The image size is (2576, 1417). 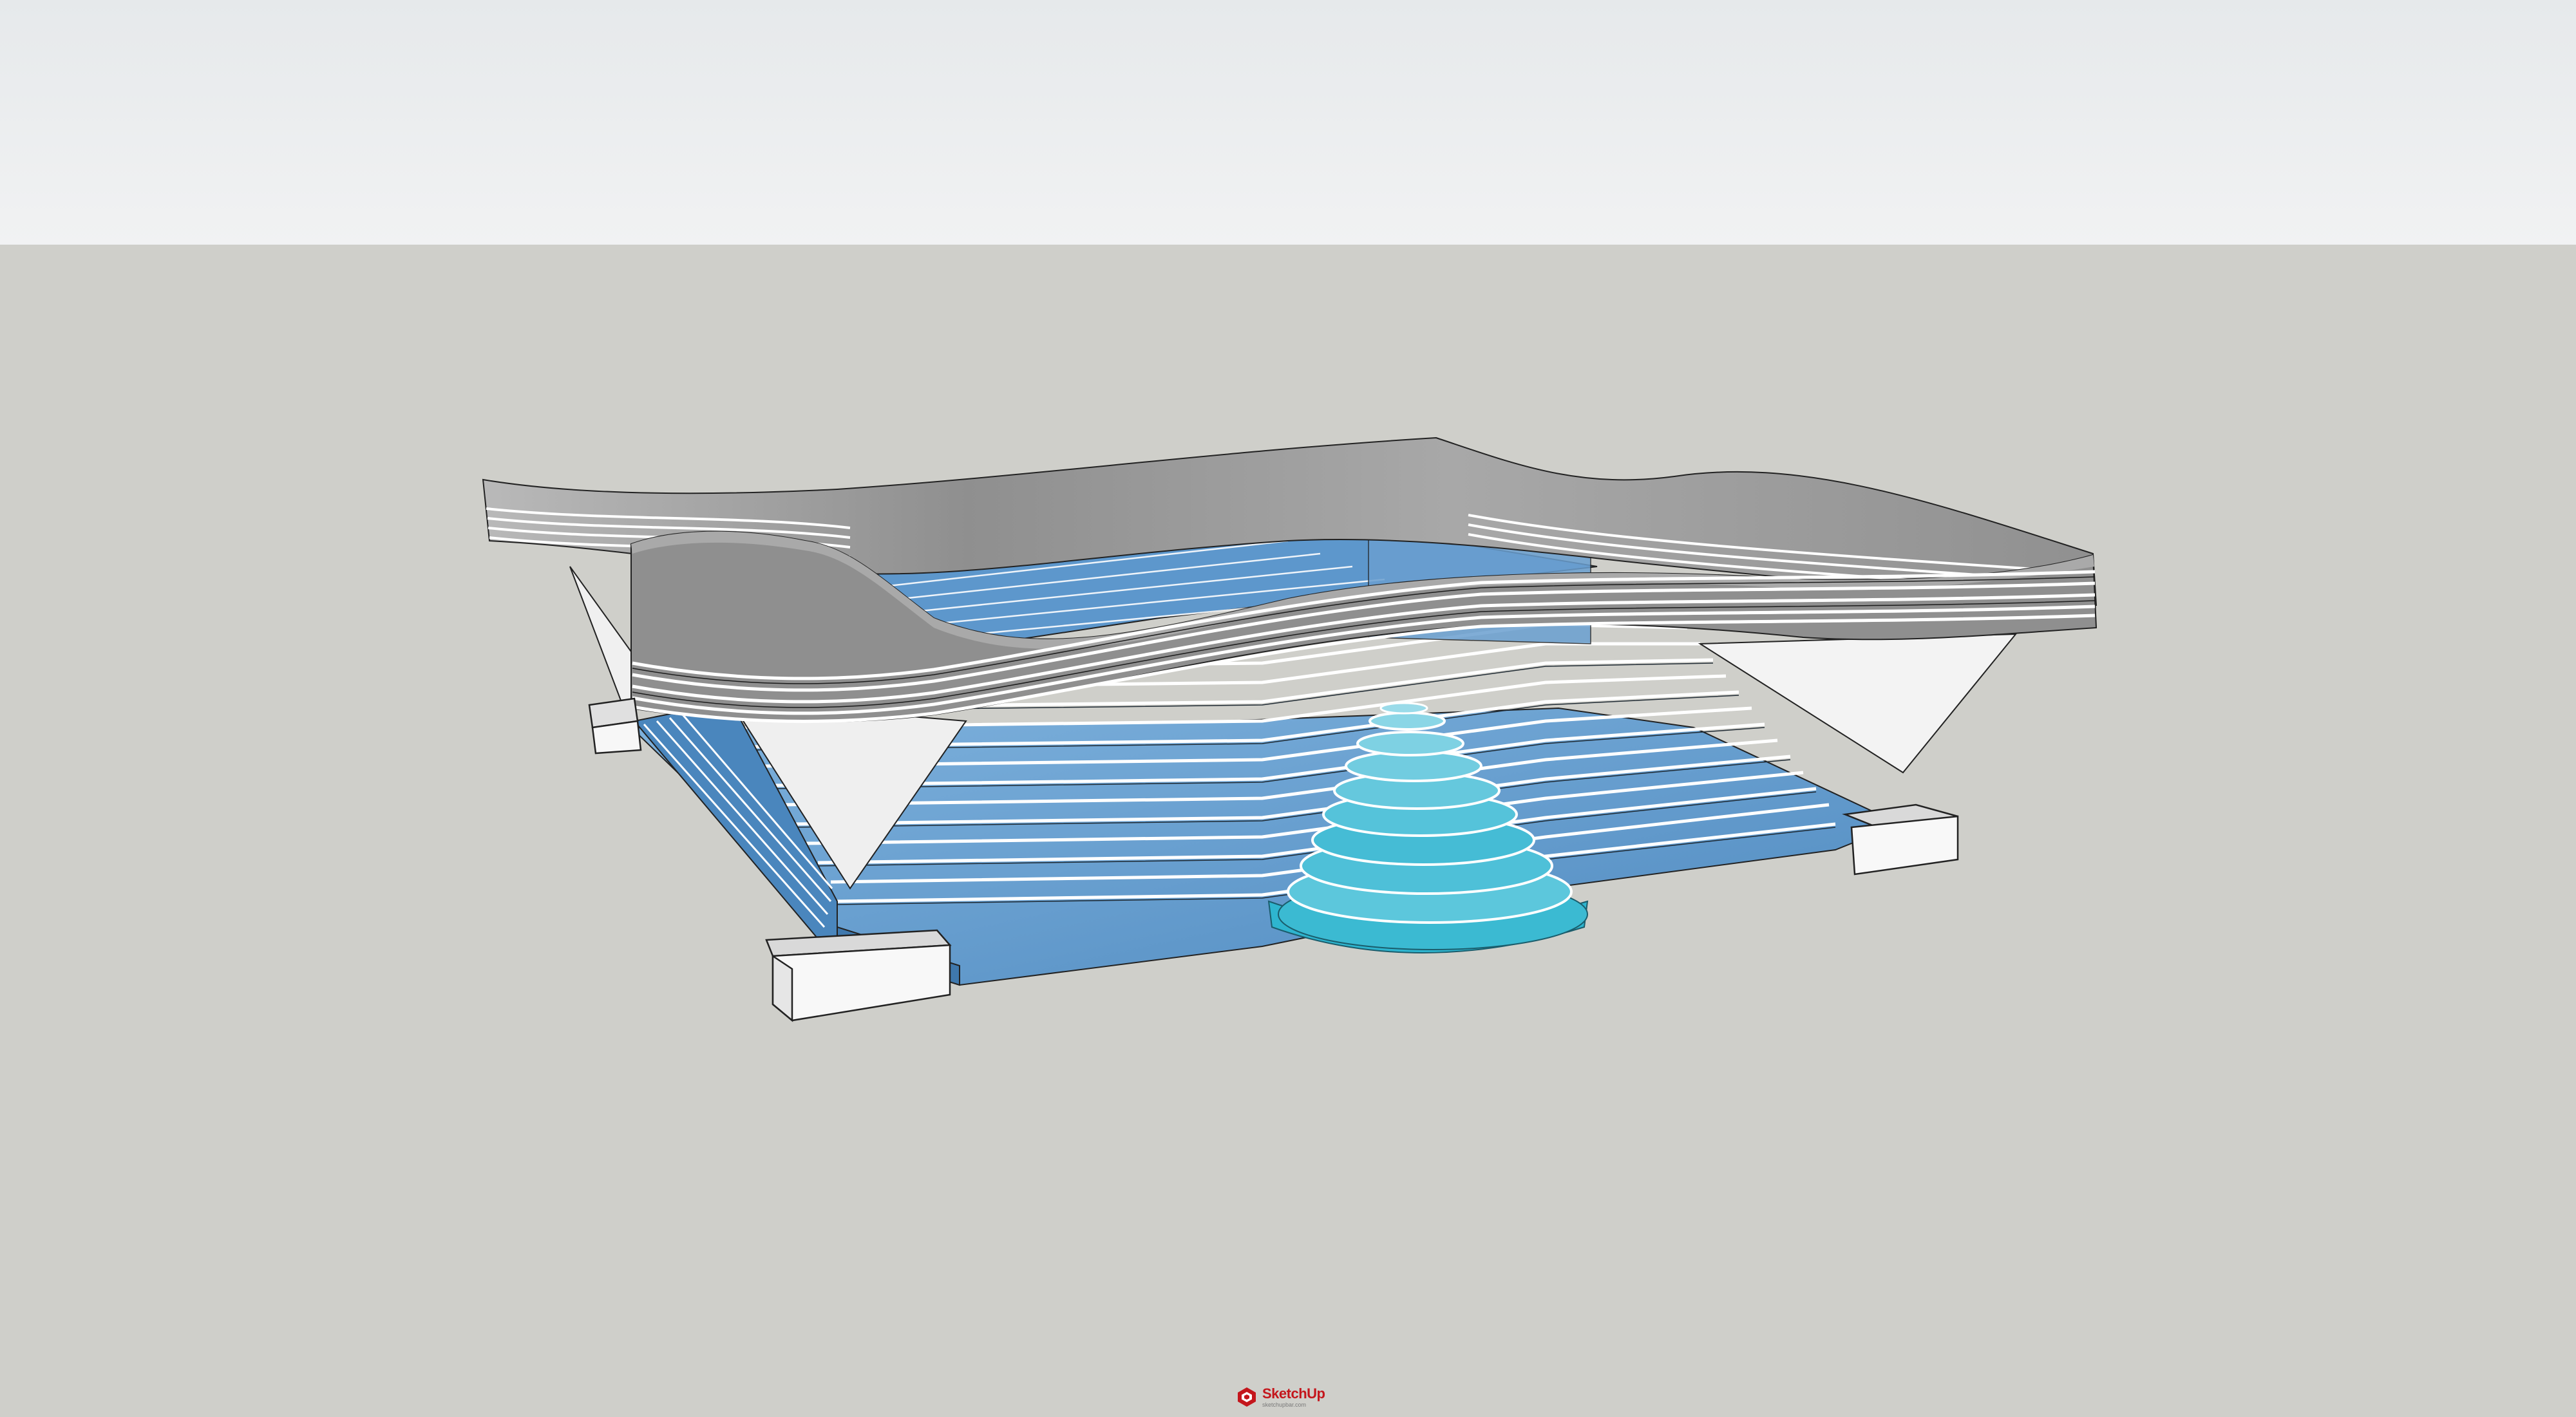 What do you see at coordinates (1247, 1397) in the screenshot?
I see `sketchup-logo-icon` at bounding box center [1247, 1397].